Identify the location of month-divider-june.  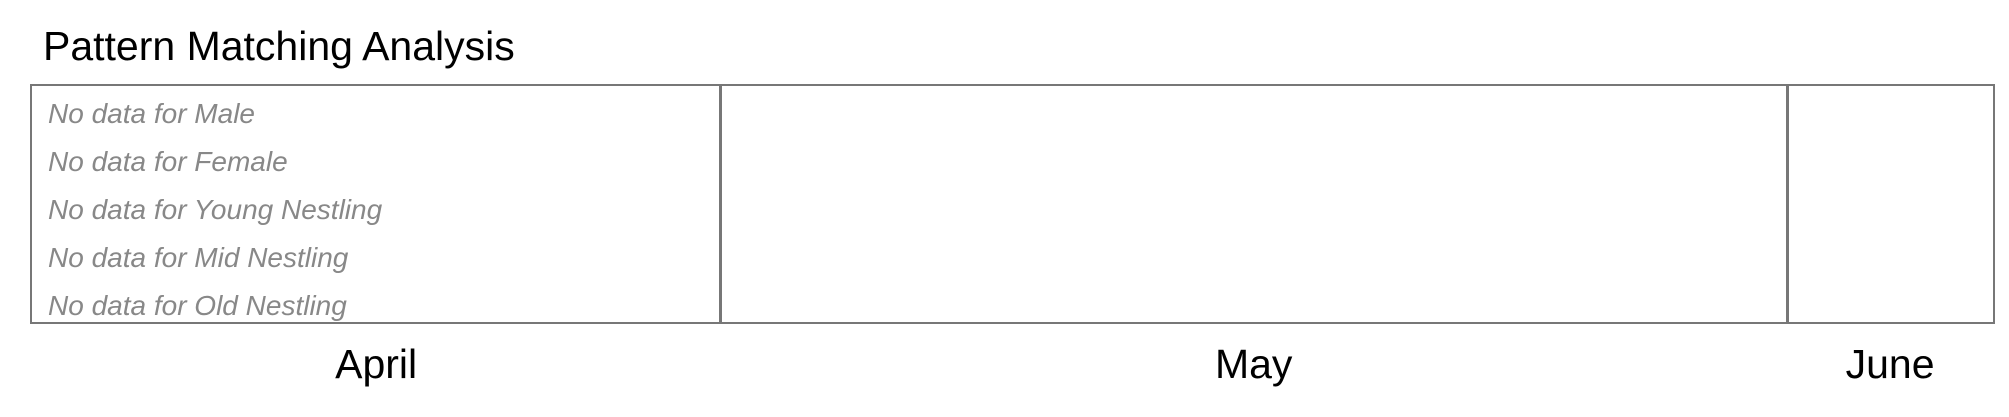
(1788, 204).